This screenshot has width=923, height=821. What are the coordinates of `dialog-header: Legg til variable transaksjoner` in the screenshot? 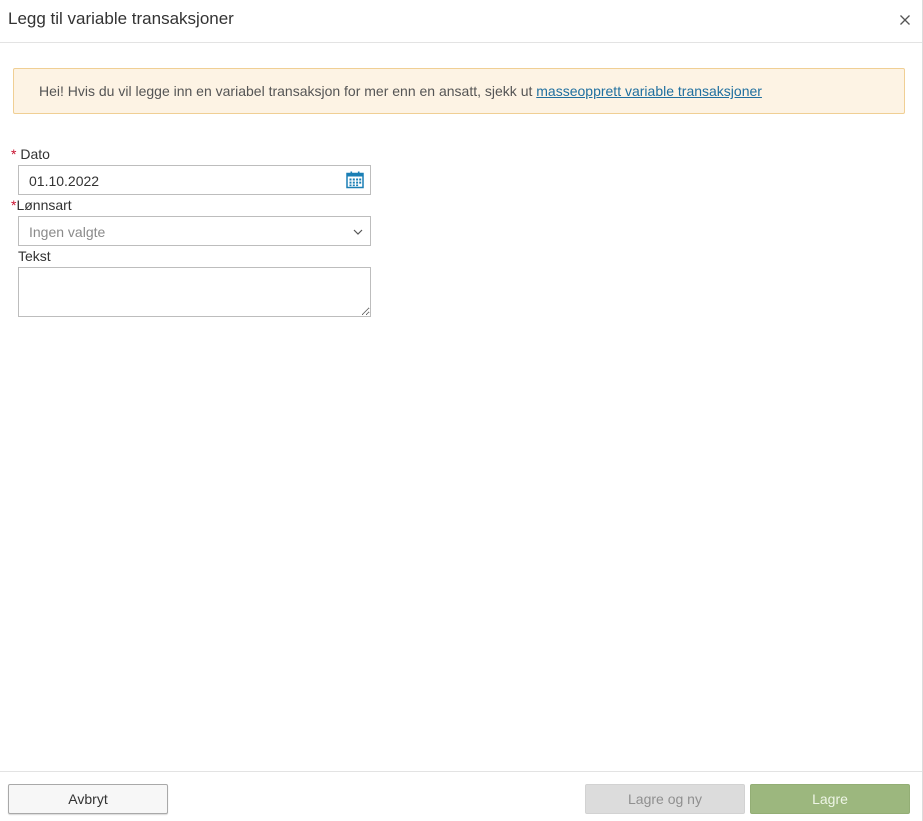 It's located at (461, 21).